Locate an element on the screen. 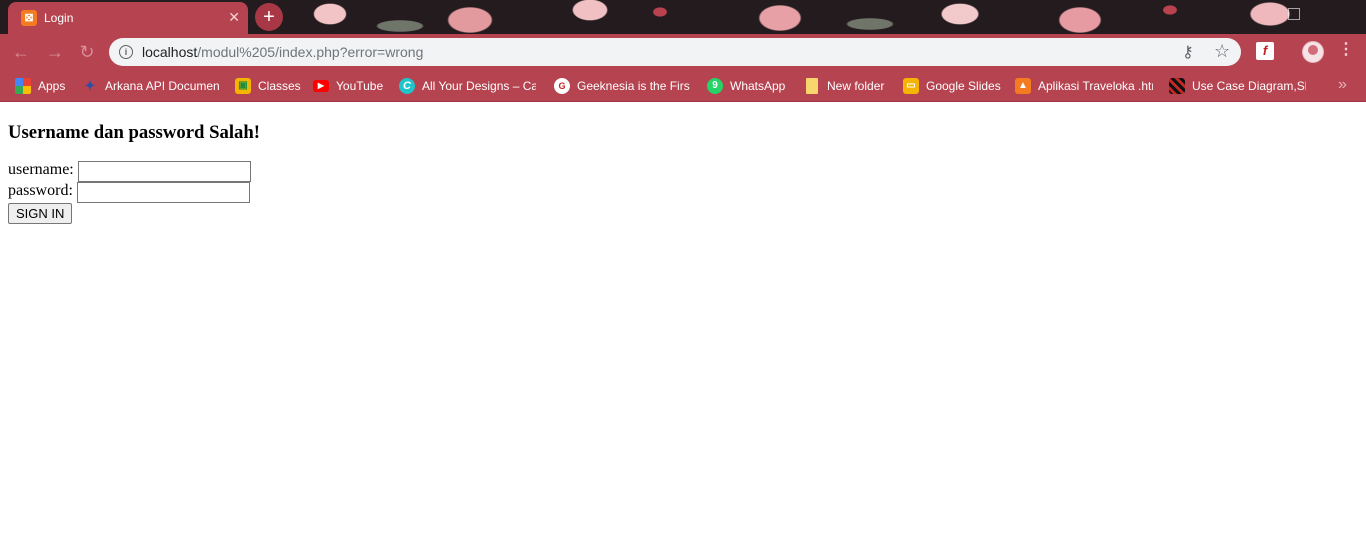 The image size is (1366, 556). bookmark-label: WhatsApp is located at coordinates (758, 86).